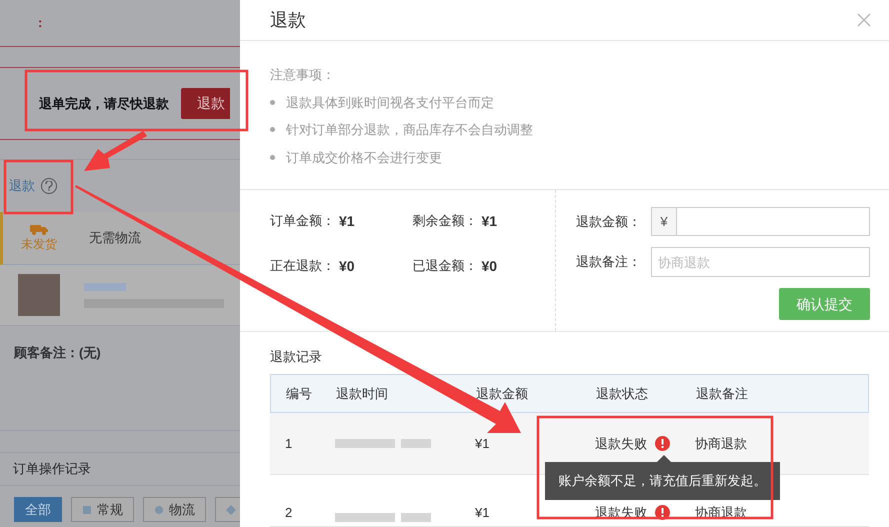 This screenshot has width=889, height=527. I want to click on photo-placeholder, so click(39, 295).